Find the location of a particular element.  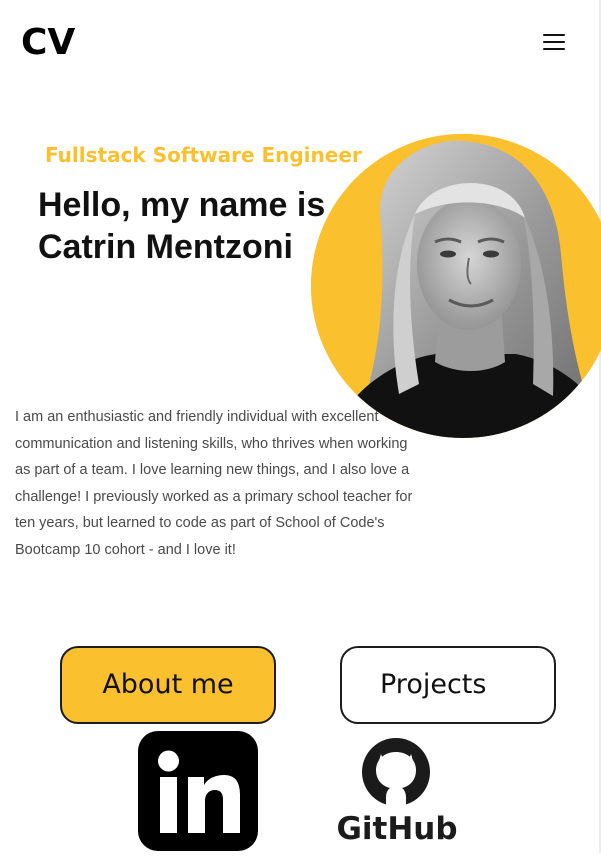

hero-heading: Hello, my name is Catrin Mentzoni is located at coordinates (203, 226).